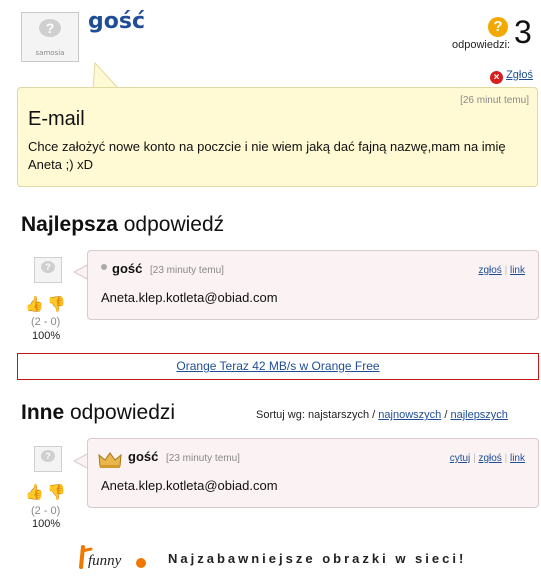  What do you see at coordinates (460, 458) in the screenshot?
I see `quote-answer-link: cytuj` at bounding box center [460, 458].